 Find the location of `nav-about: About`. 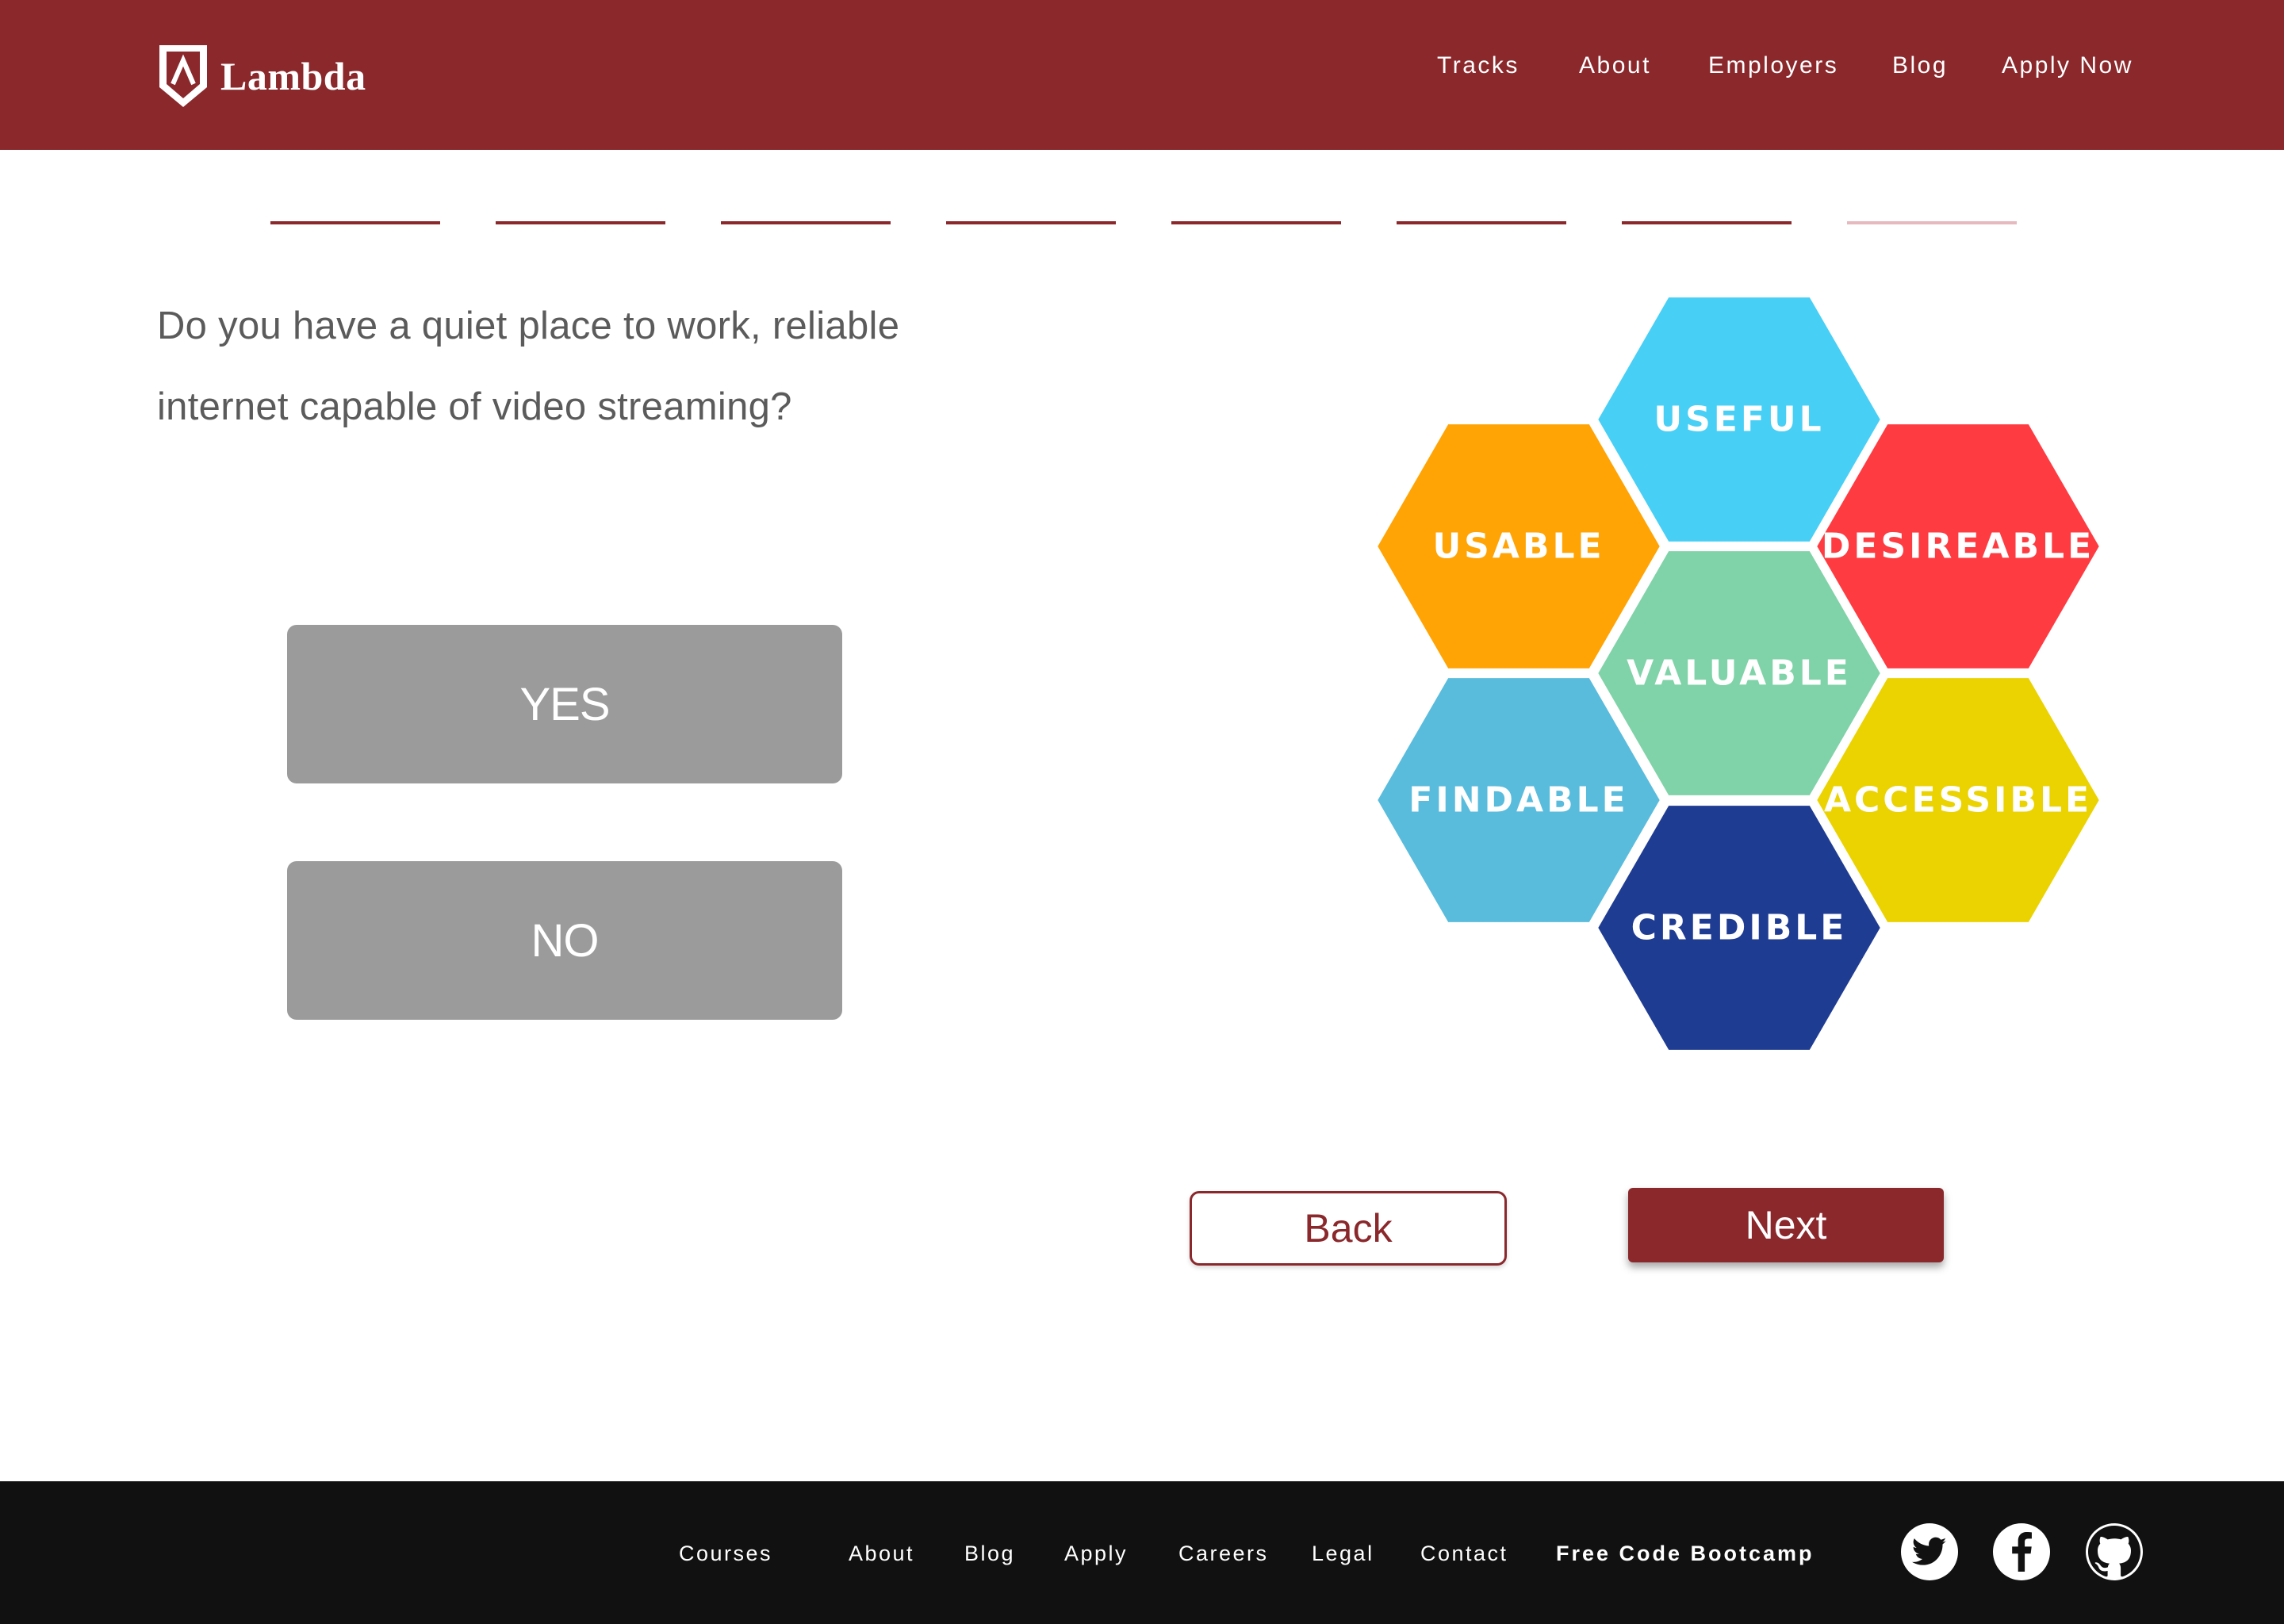

nav-about: About is located at coordinates (1615, 65).